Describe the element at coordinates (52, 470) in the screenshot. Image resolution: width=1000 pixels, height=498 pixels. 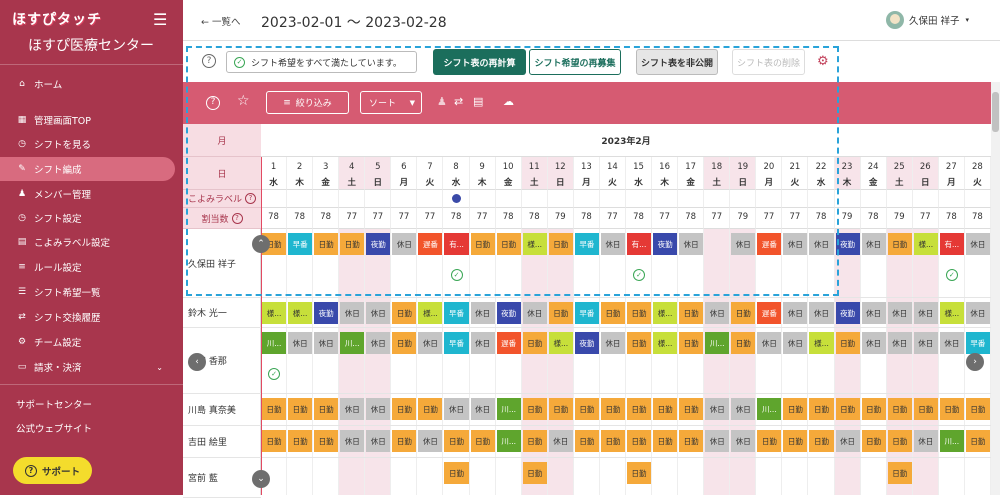
I see `support-button: ? サポート` at that location.